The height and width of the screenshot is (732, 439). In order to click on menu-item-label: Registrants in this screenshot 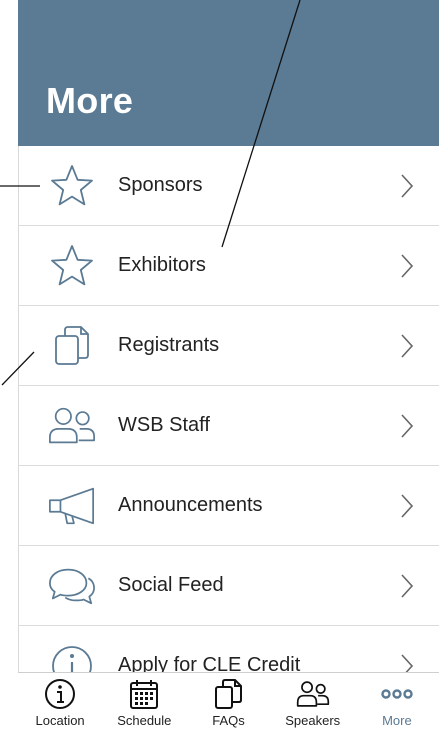, I will do `click(169, 345)`.